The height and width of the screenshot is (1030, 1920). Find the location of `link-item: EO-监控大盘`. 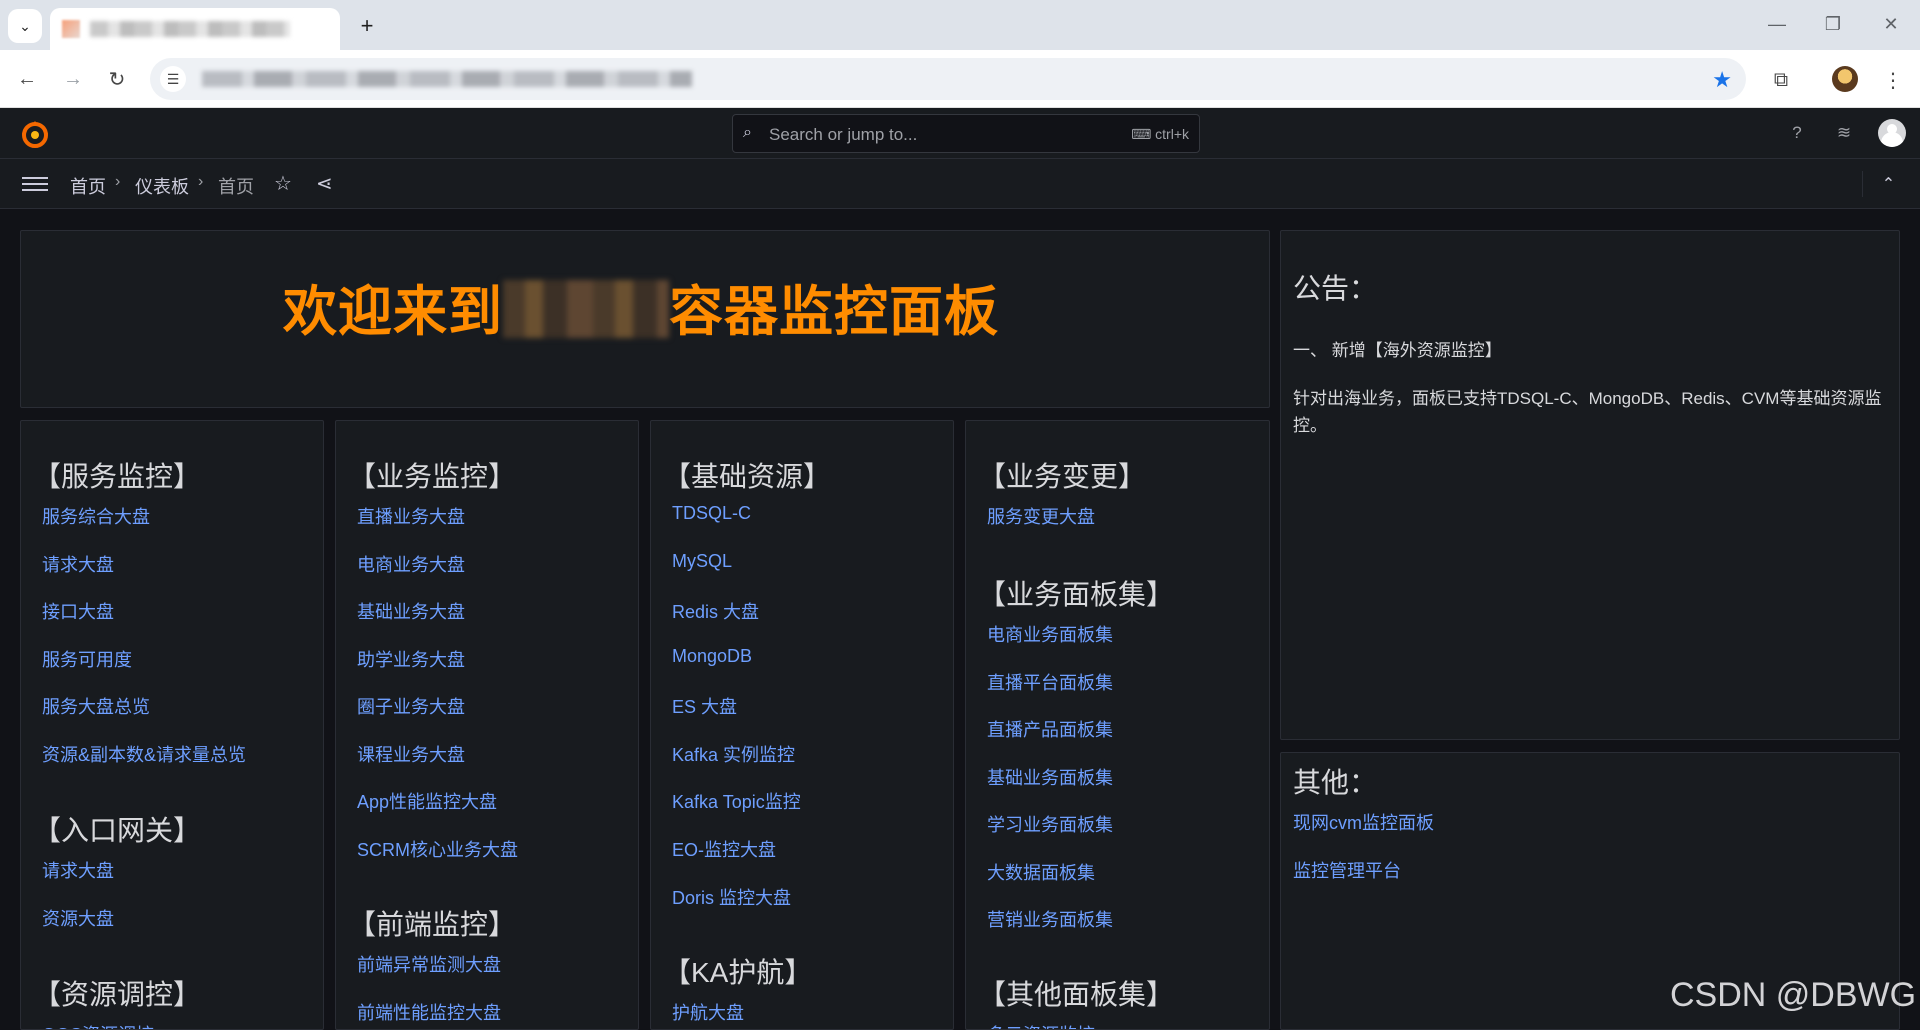

link-item: EO-监控大盘 is located at coordinates (724, 849).